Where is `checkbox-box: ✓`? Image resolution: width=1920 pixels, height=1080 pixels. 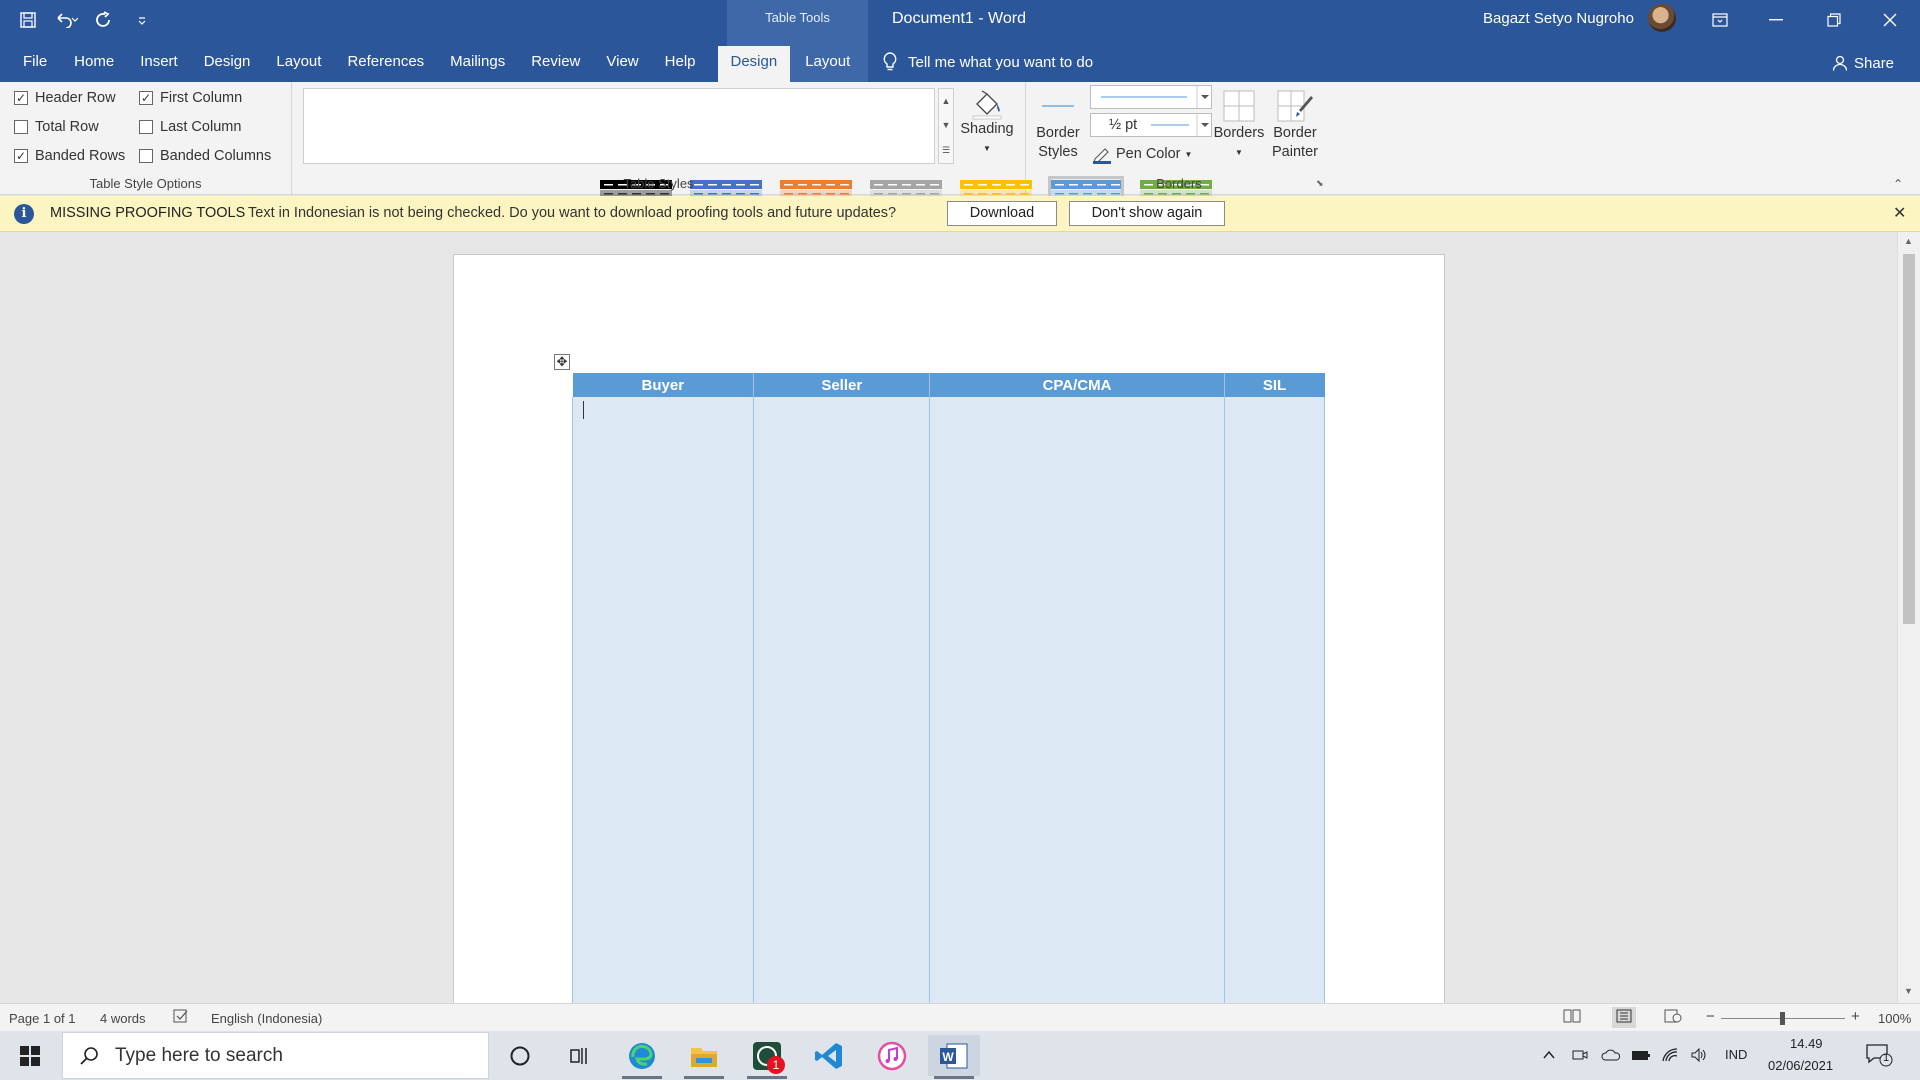
checkbox-box: ✓ is located at coordinates (21, 156).